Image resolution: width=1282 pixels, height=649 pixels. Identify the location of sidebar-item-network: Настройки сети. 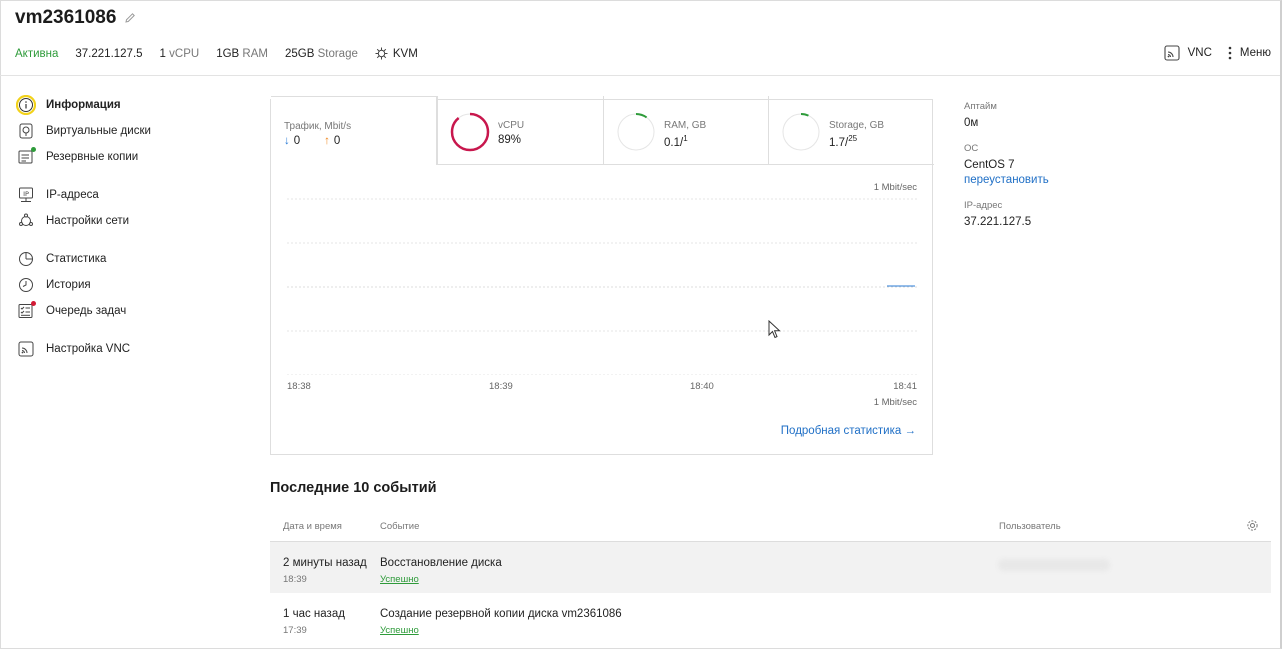
(126, 221).